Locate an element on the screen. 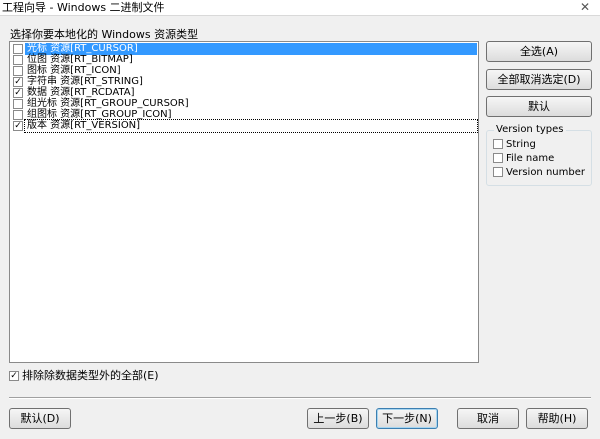 The image size is (600, 439). default-button: 默认(D) is located at coordinates (40, 418).